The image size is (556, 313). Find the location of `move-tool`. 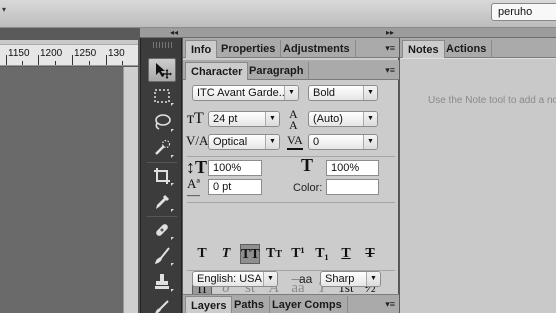

move-tool is located at coordinates (162, 70).